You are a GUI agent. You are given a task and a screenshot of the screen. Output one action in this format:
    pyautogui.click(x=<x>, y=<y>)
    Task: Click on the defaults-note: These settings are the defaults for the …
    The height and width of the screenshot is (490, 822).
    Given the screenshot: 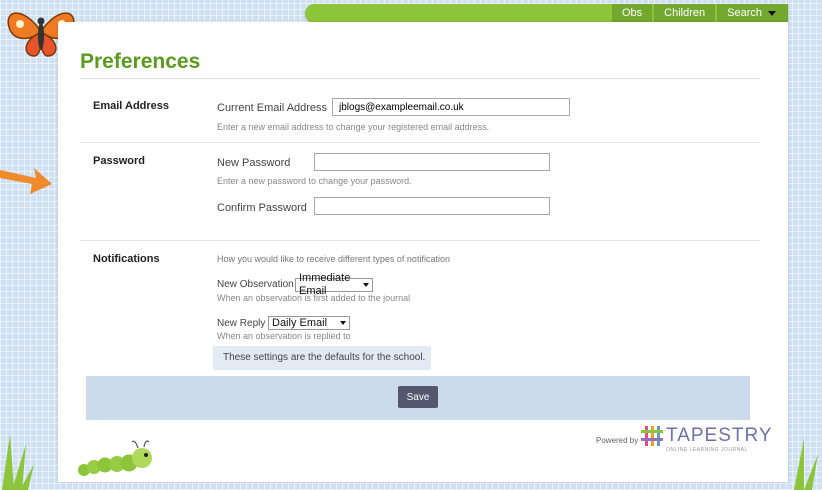 What is the action you would take?
    pyautogui.click(x=322, y=358)
    